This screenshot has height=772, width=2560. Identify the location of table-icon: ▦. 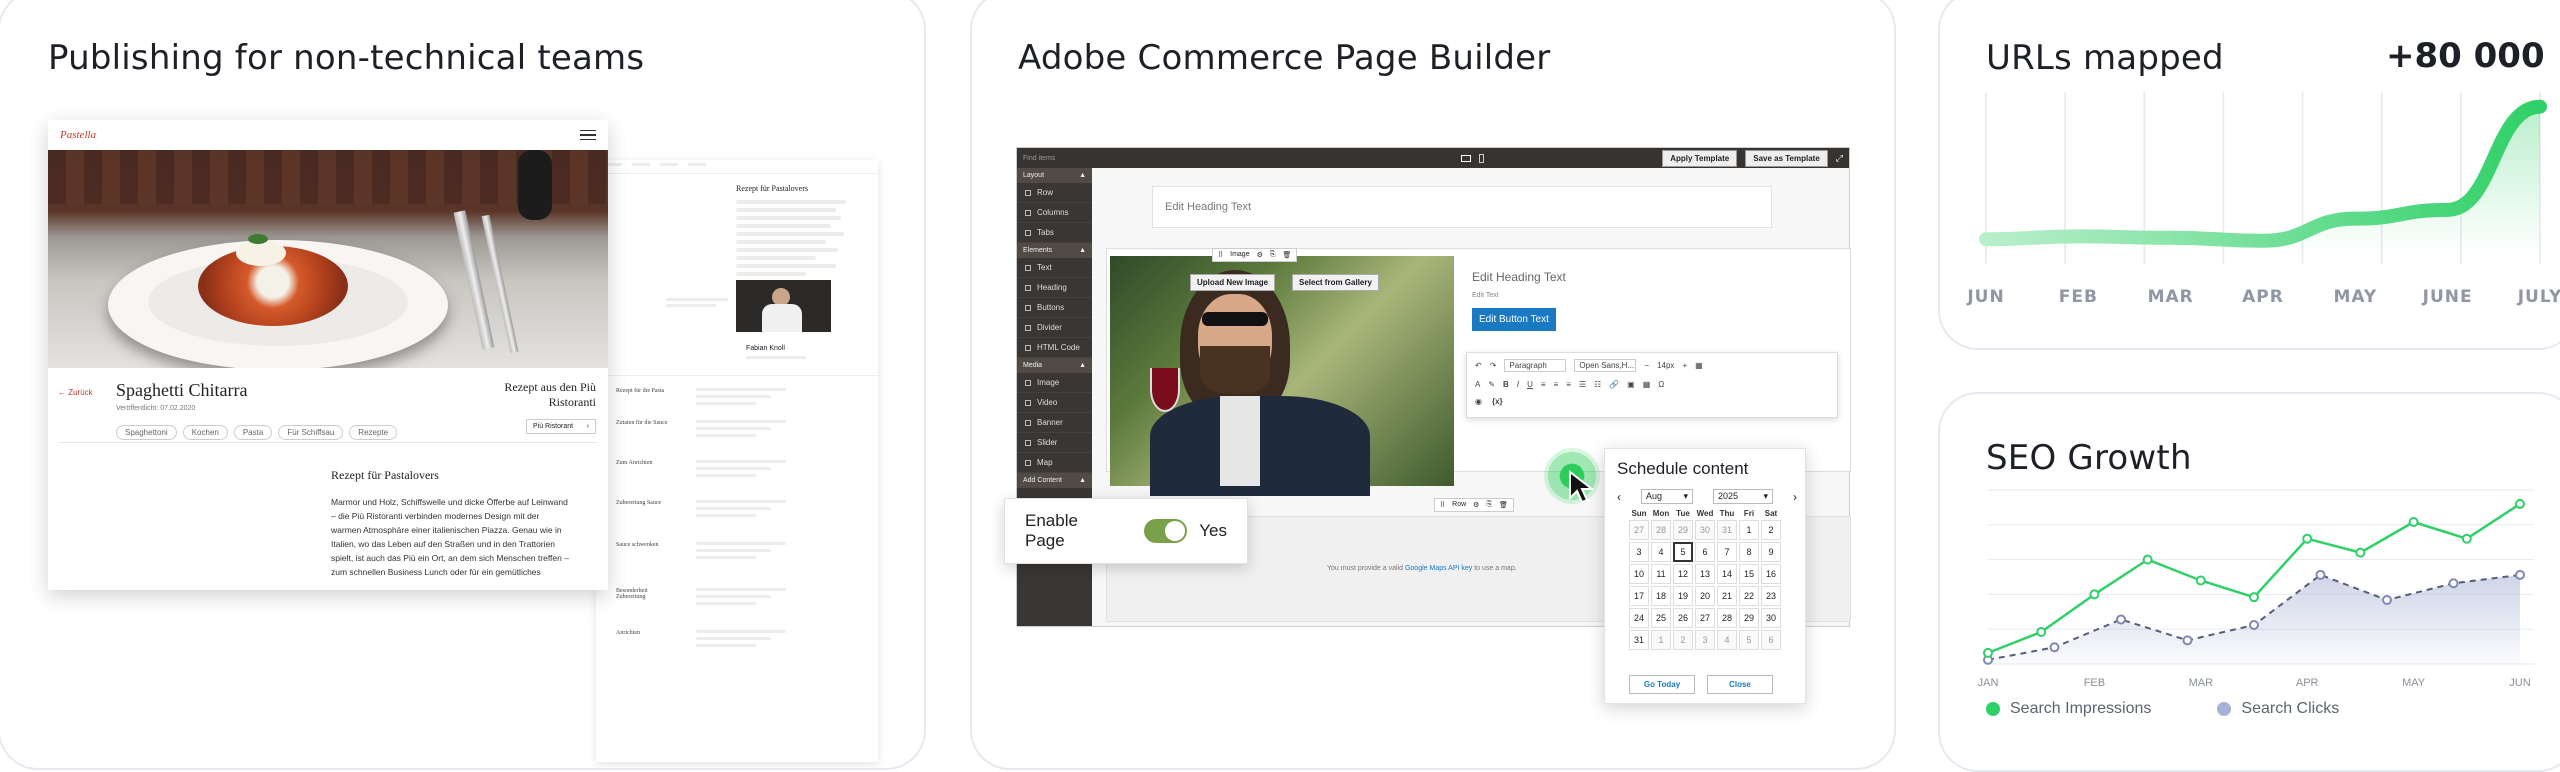
(1699, 365).